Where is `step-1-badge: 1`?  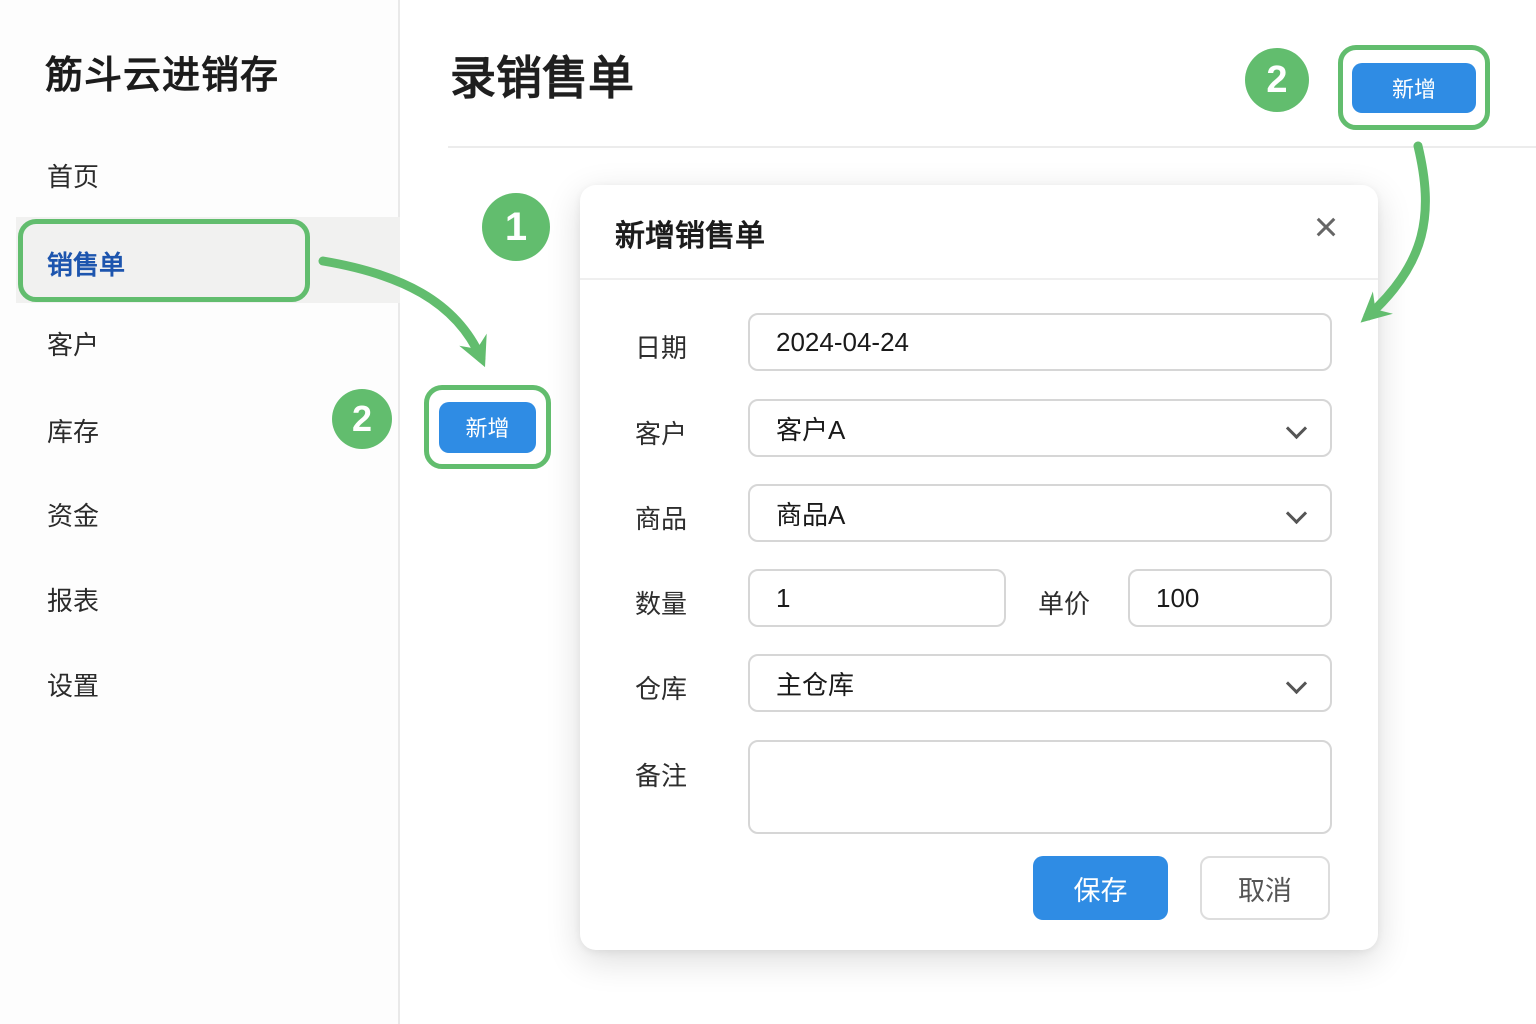
step-1-badge: 1 is located at coordinates (516, 227).